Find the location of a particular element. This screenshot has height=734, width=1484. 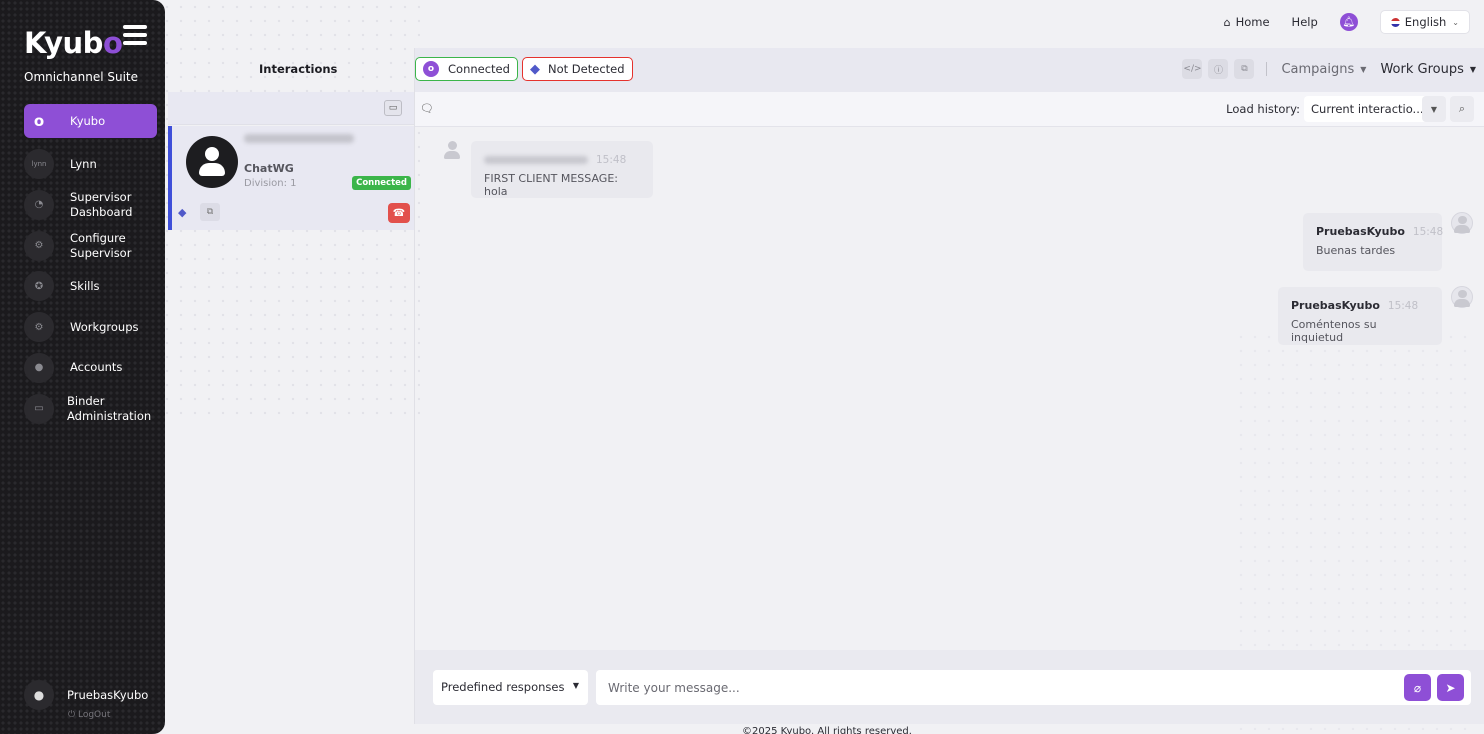

predefined-responses-dropdown: Predefined responses ▼ is located at coordinates (510, 687).